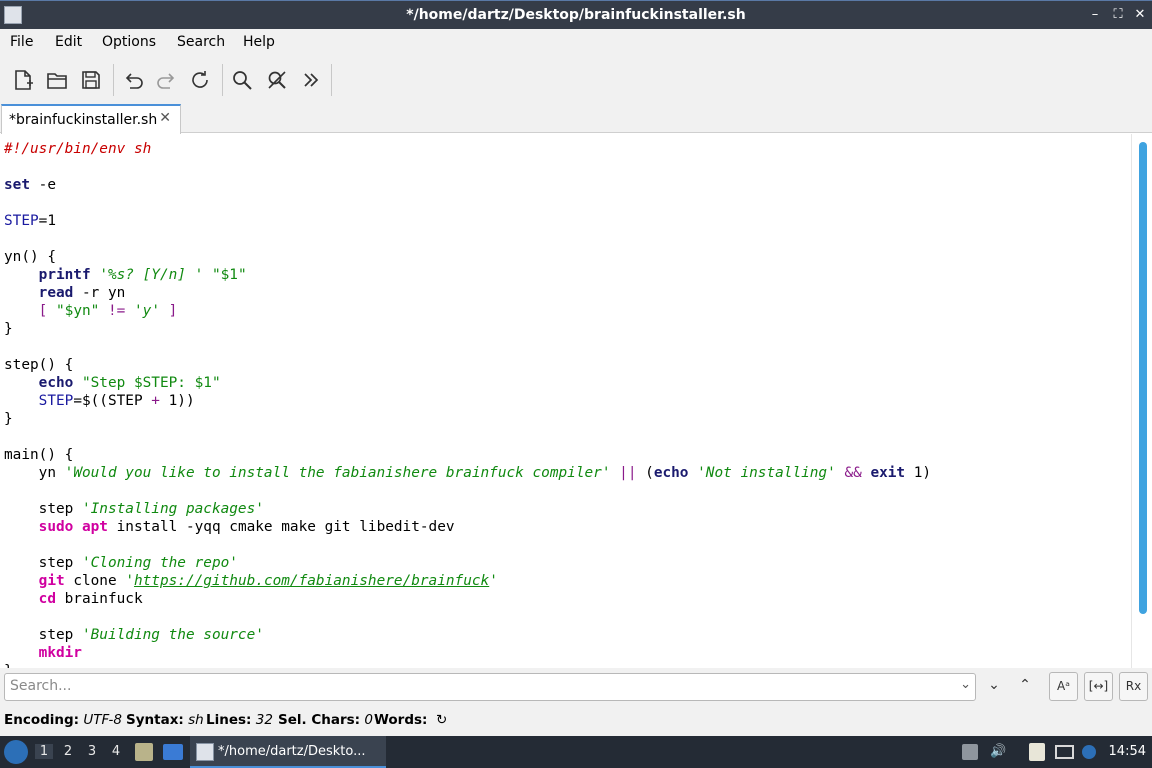 The image size is (1152, 768). I want to click on right-margin-line, so click(1131, 401).